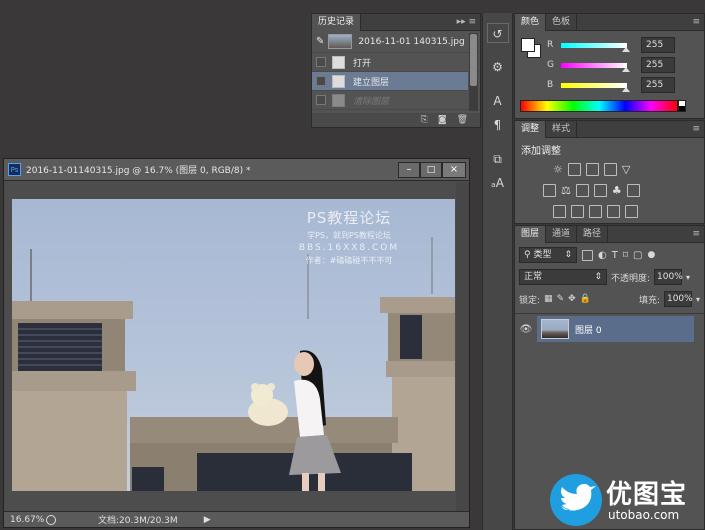 The height and width of the screenshot is (530, 705). I want to click on gradient-map-icon, so click(613, 211).